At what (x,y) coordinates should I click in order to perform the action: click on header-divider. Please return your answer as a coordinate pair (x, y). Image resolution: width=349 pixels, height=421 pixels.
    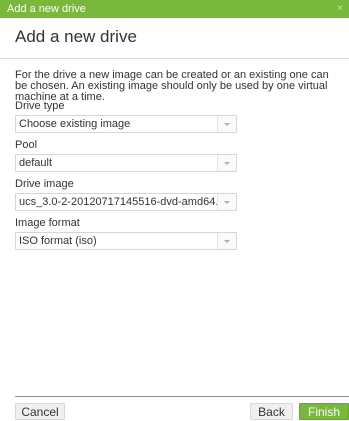
    Looking at the image, I should click on (174, 58).